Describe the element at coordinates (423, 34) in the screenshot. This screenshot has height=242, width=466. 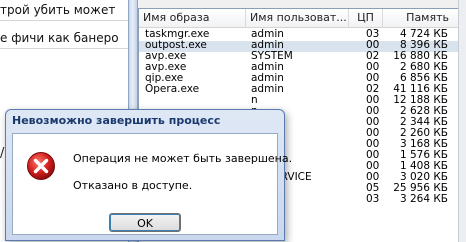
I see `process-memory: 4 724 КБ` at that location.